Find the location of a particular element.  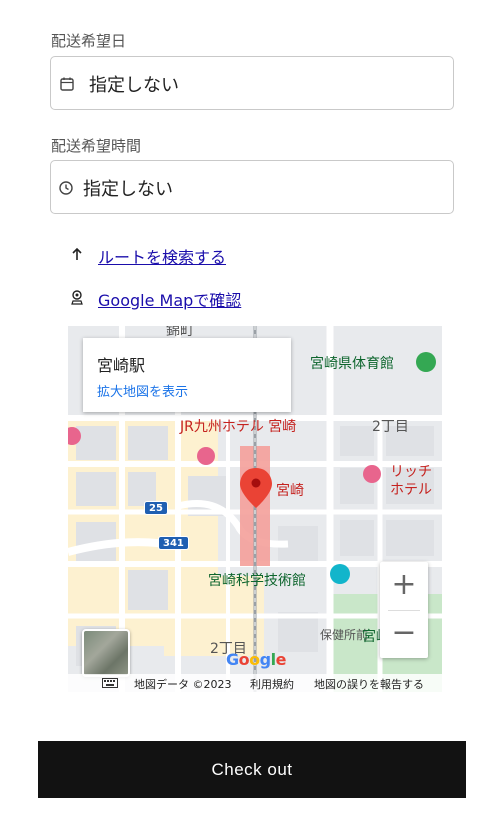

map-label-hotel2-line2: ホテル is located at coordinates (411, 490).